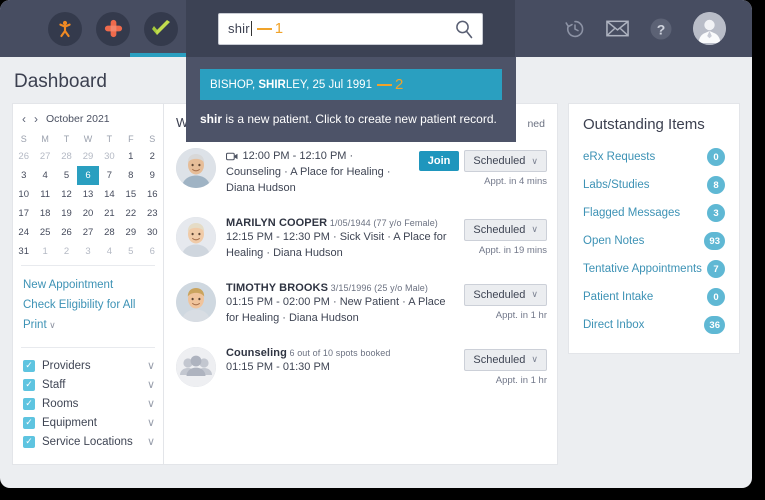 The image size is (765, 500). What do you see at coordinates (93, 384) in the screenshot?
I see `filter-staff: ✓ Staff ∨` at bounding box center [93, 384].